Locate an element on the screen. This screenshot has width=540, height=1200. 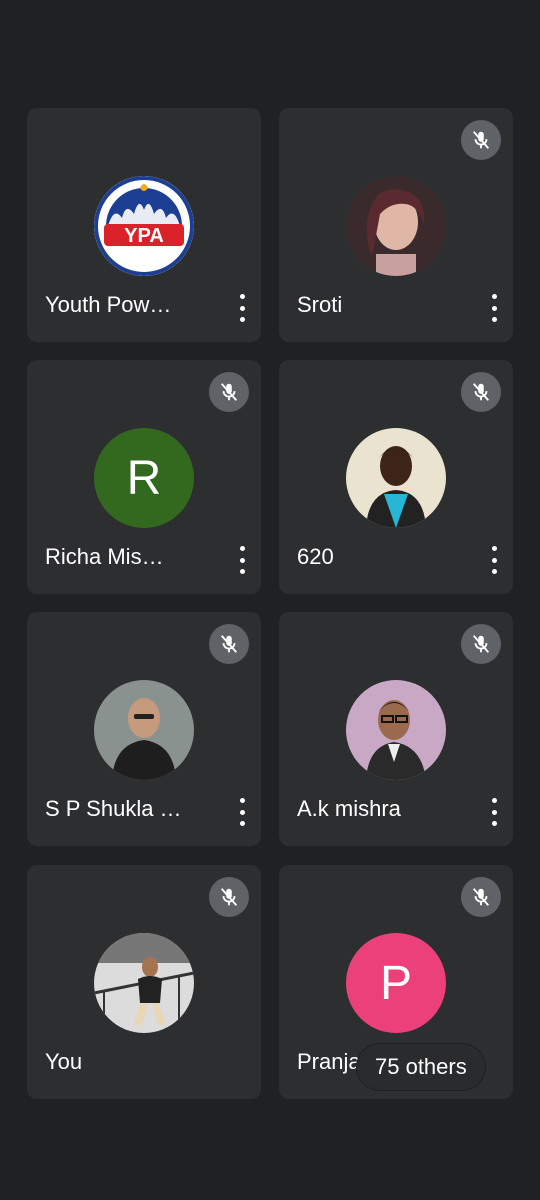
sp-shukla-avatar is located at coordinates (144, 730).